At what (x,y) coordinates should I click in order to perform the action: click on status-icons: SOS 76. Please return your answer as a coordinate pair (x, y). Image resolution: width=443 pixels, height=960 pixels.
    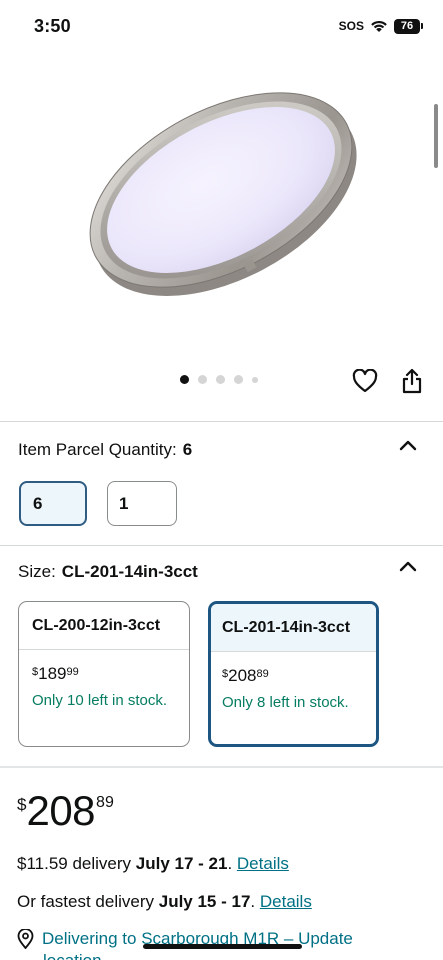
    Looking at the image, I should click on (381, 26).